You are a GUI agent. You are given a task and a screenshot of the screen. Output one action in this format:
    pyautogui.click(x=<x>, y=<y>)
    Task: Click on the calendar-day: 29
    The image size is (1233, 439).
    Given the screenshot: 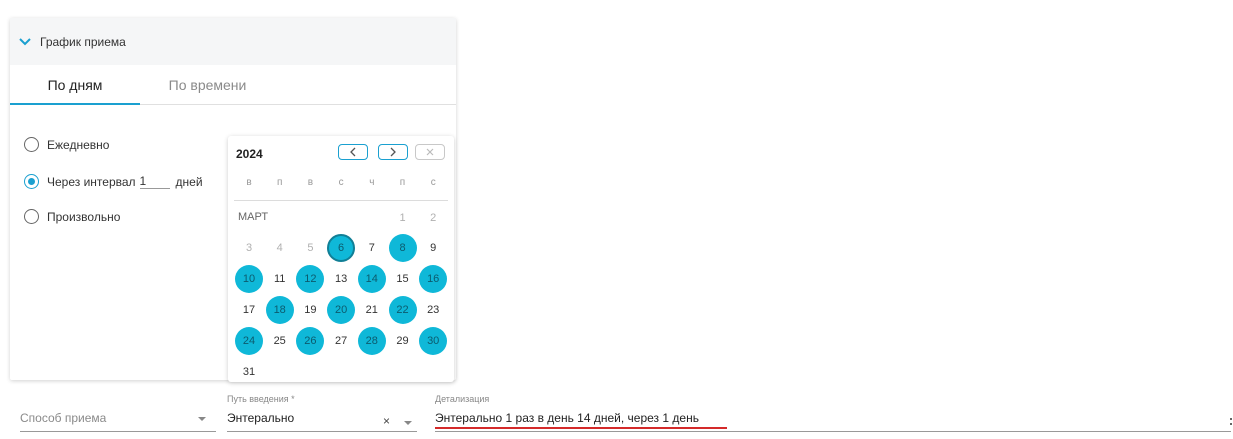 What is the action you would take?
    pyautogui.click(x=403, y=341)
    